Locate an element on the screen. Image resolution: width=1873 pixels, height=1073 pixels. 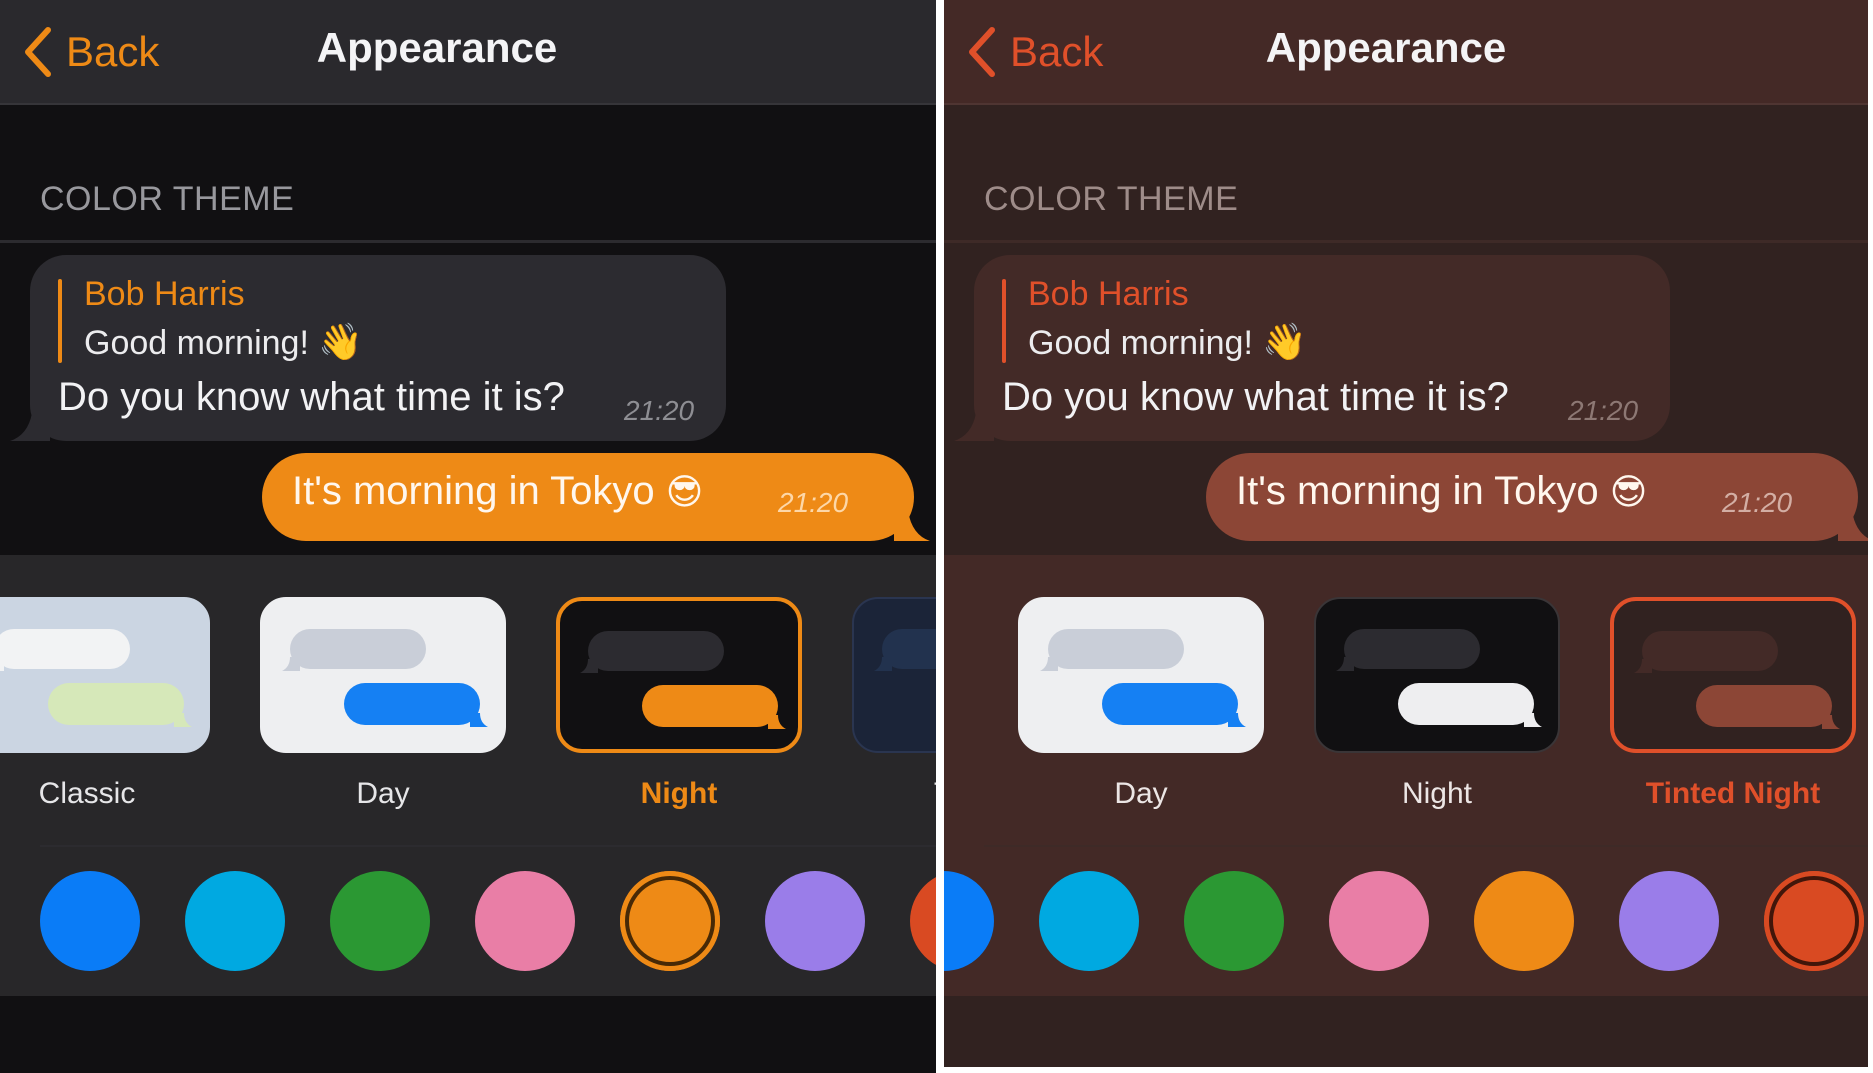
theme-label-classic: Classic is located at coordinates (105, 794).